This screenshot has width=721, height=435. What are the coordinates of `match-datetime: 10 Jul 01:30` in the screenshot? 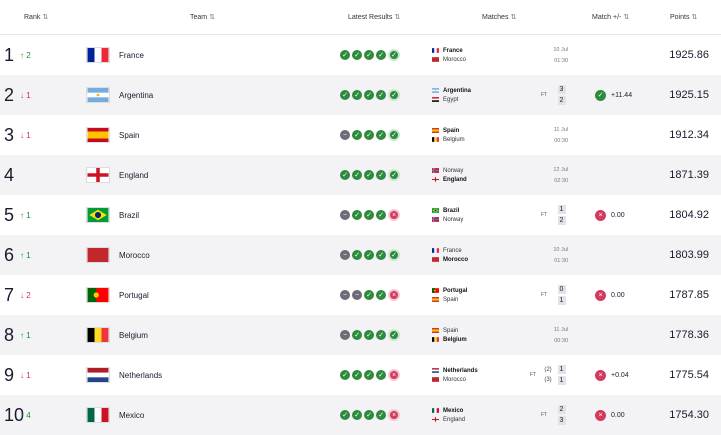 It's located at (557, 55).